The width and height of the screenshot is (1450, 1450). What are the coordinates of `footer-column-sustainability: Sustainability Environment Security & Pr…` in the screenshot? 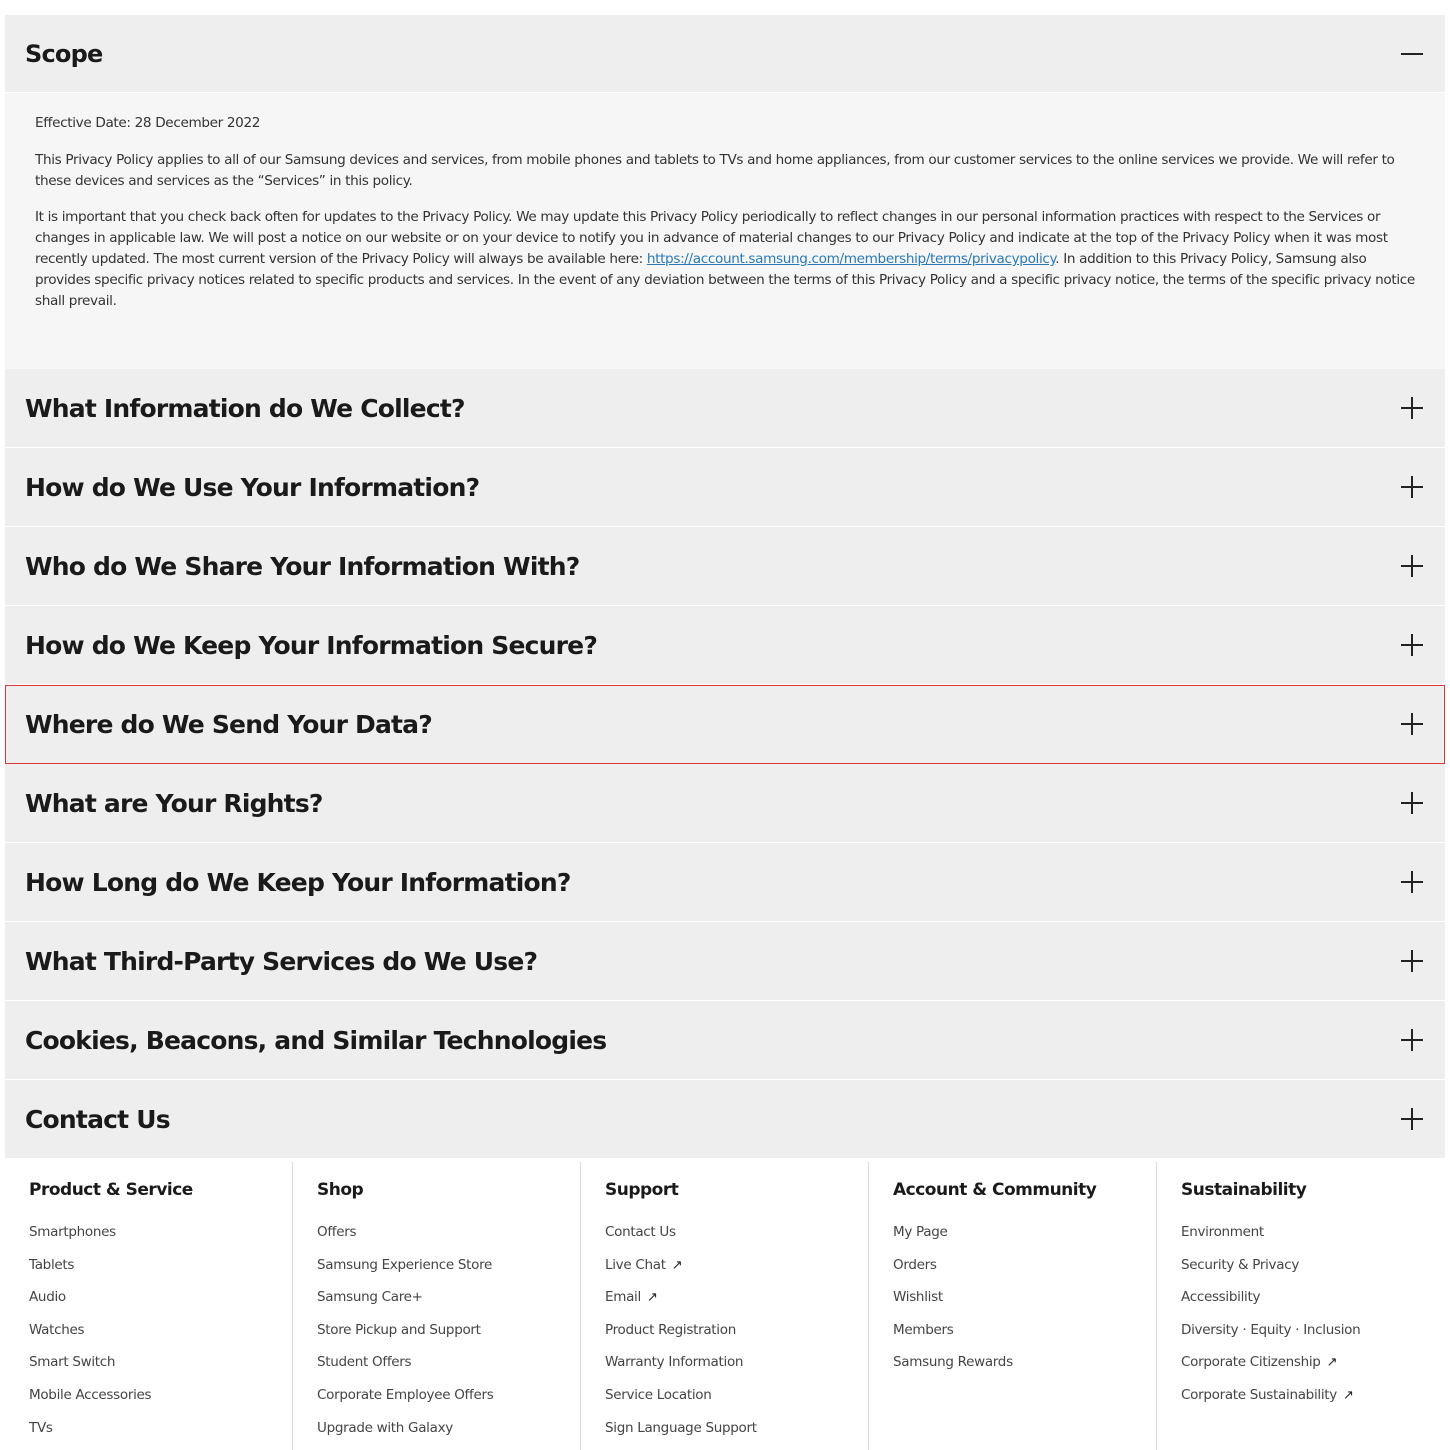 It's located at (1301, 1306).